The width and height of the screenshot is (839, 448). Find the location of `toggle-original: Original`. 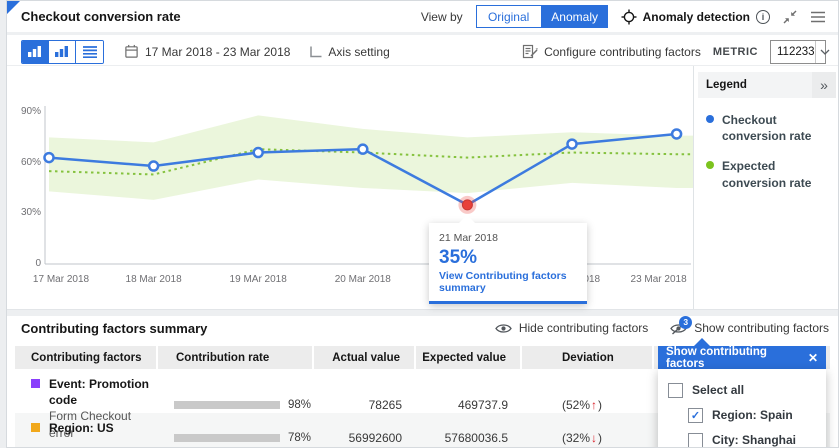

toggle-original: Original is located at coordinates (508, 16).